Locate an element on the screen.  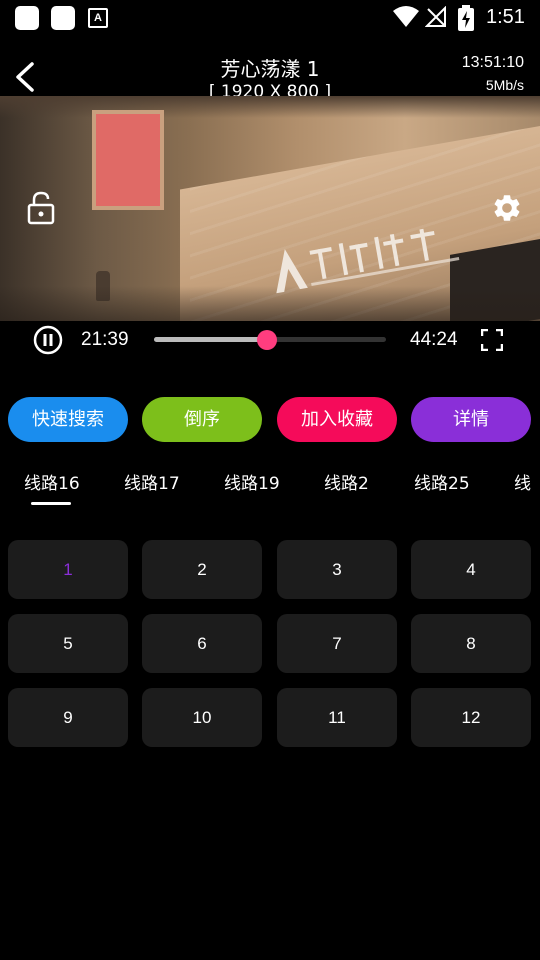
episode-button: 7 is located at coordinates (337, 643).